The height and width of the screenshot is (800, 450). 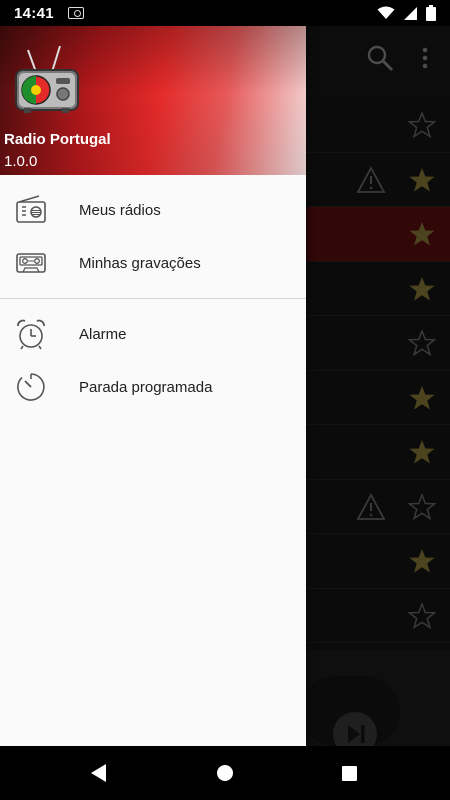 I want to click on app-version: 1.0.0, so click(x=21, y=161).